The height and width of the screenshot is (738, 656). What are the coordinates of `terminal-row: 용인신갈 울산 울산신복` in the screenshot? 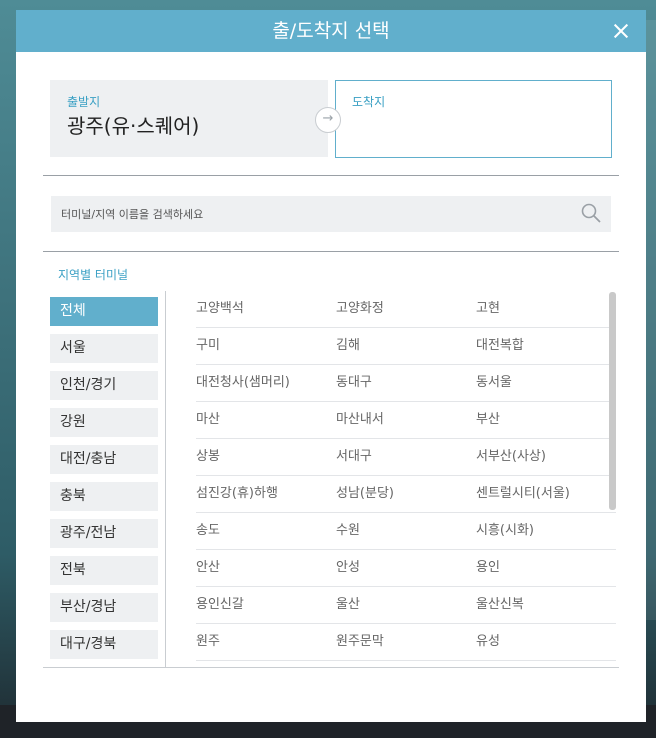 It's located at (406, 605).